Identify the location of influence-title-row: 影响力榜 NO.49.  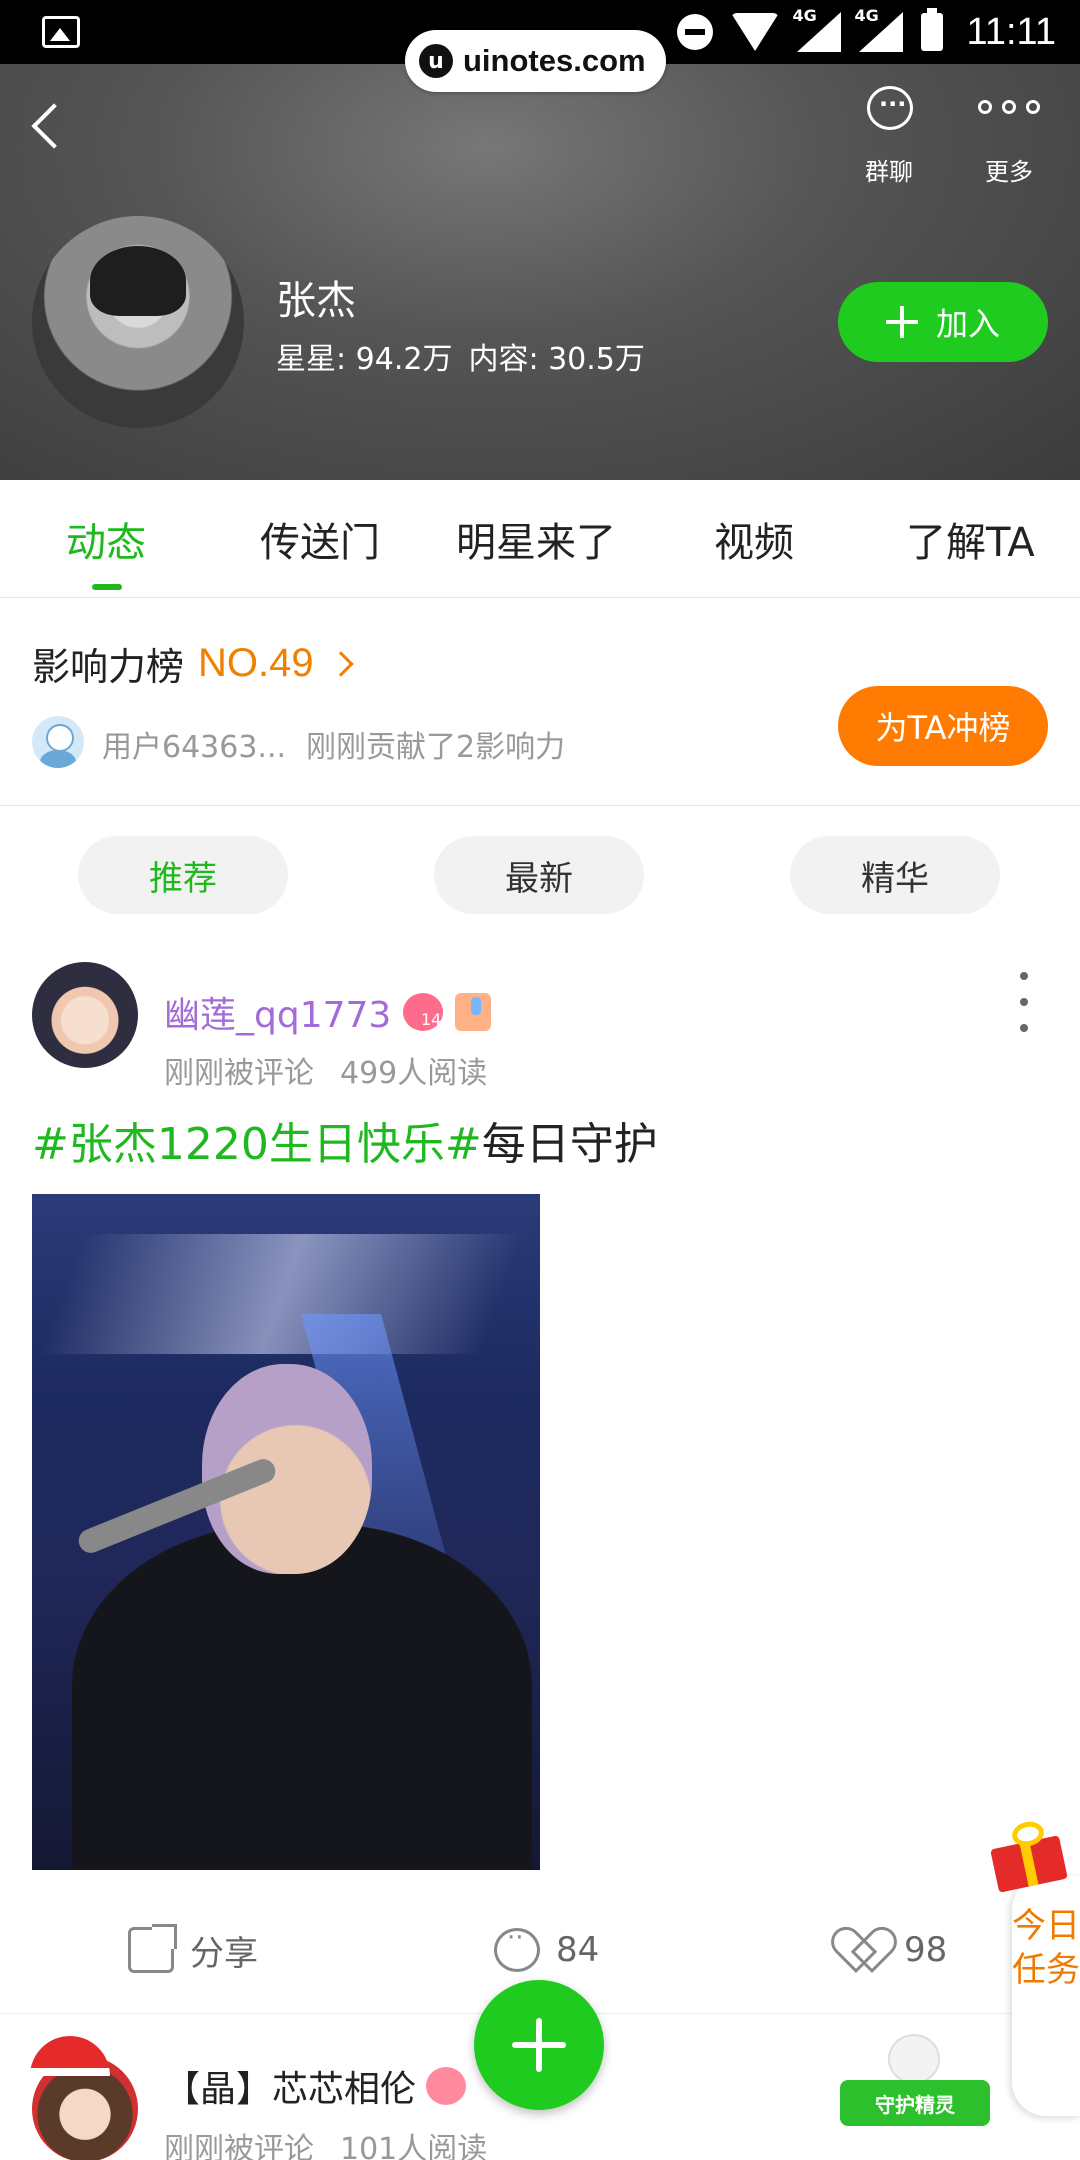
(193, 663).